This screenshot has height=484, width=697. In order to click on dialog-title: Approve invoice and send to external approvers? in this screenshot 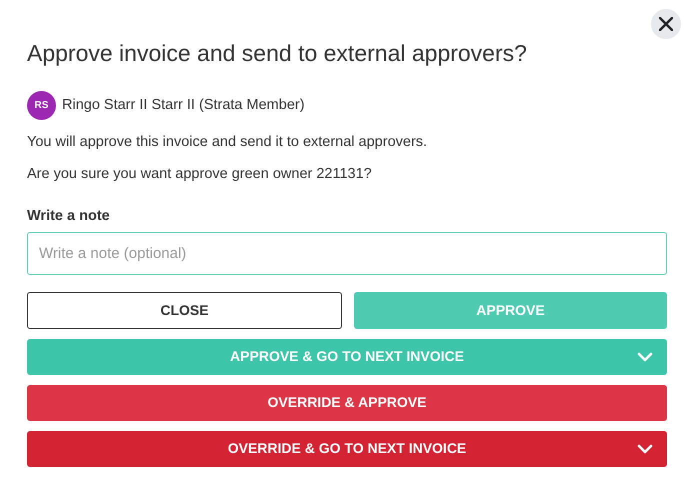, I will do `click(277, 53)`.